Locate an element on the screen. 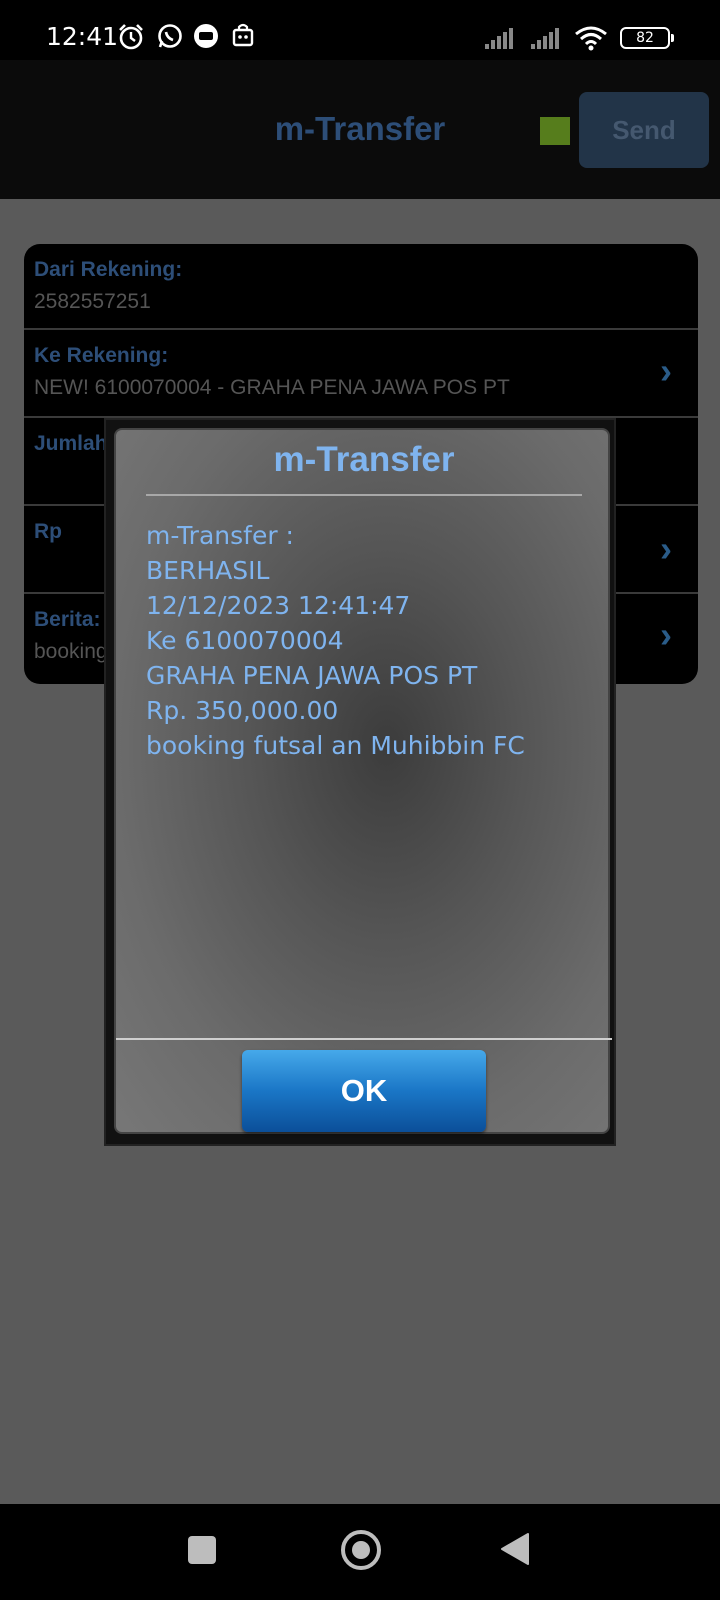 The height and width of the screenshot is (1600, 720). message-line: booking futsal an Muhibbin FC is located at coordinates (335, 745).